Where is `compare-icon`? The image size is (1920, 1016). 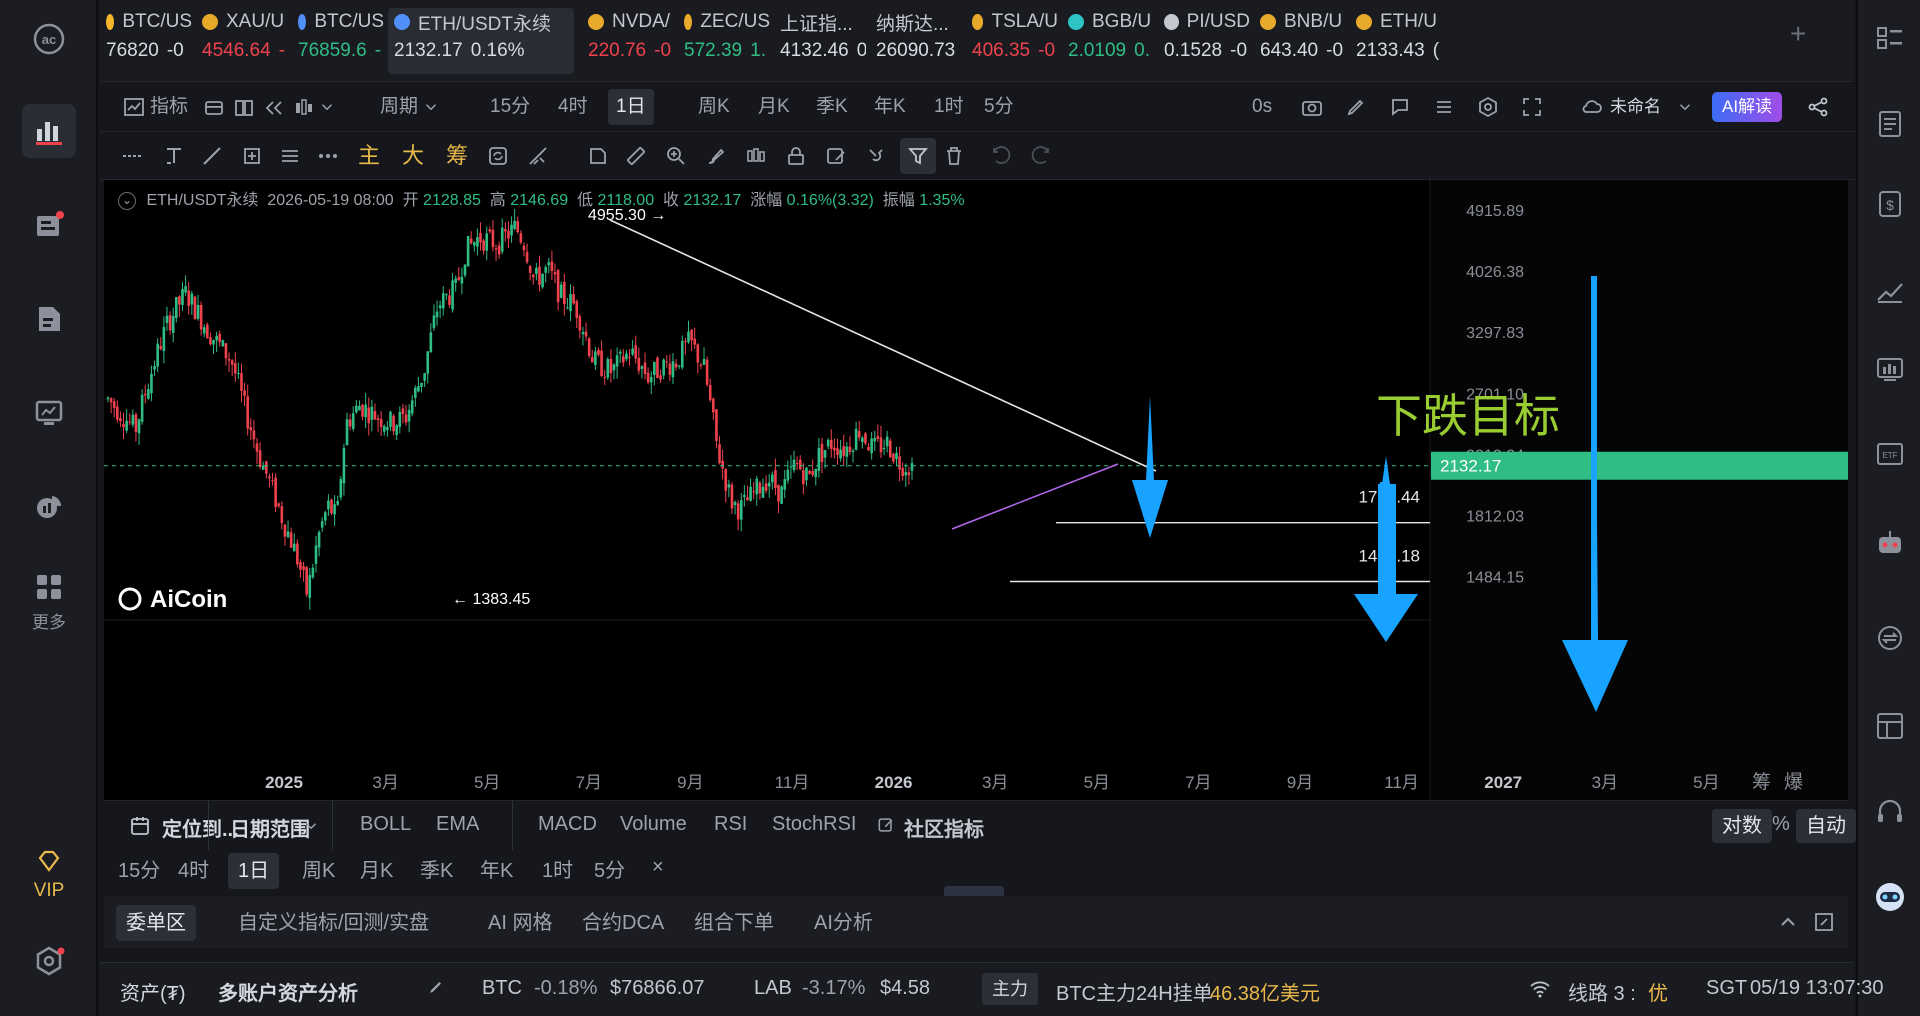
compare-icon is located at coordinates (244, 110).